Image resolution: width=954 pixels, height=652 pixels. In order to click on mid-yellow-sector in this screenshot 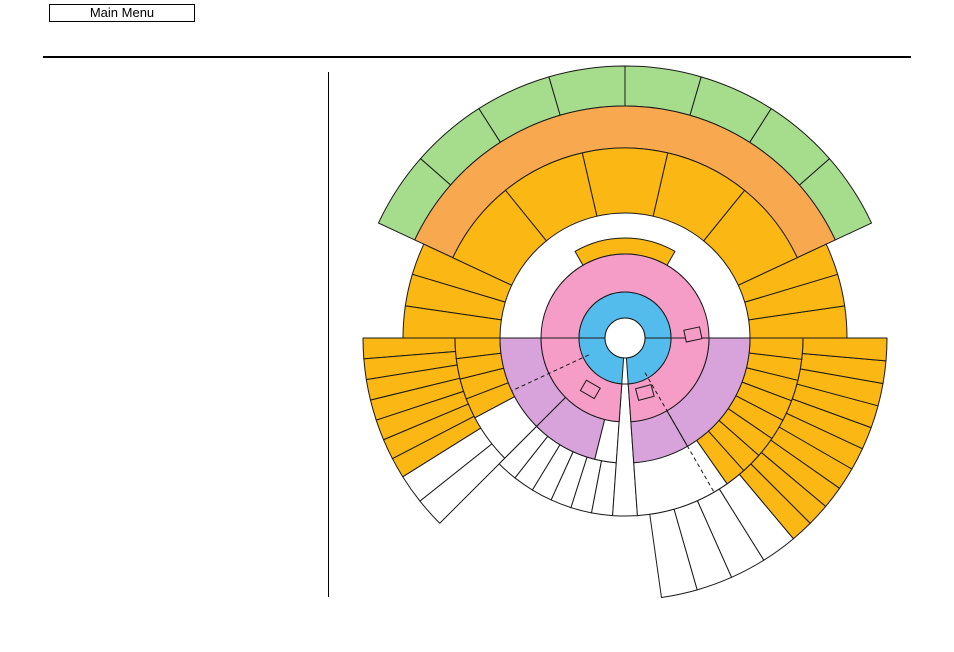, I will do `click(625, 182)`.